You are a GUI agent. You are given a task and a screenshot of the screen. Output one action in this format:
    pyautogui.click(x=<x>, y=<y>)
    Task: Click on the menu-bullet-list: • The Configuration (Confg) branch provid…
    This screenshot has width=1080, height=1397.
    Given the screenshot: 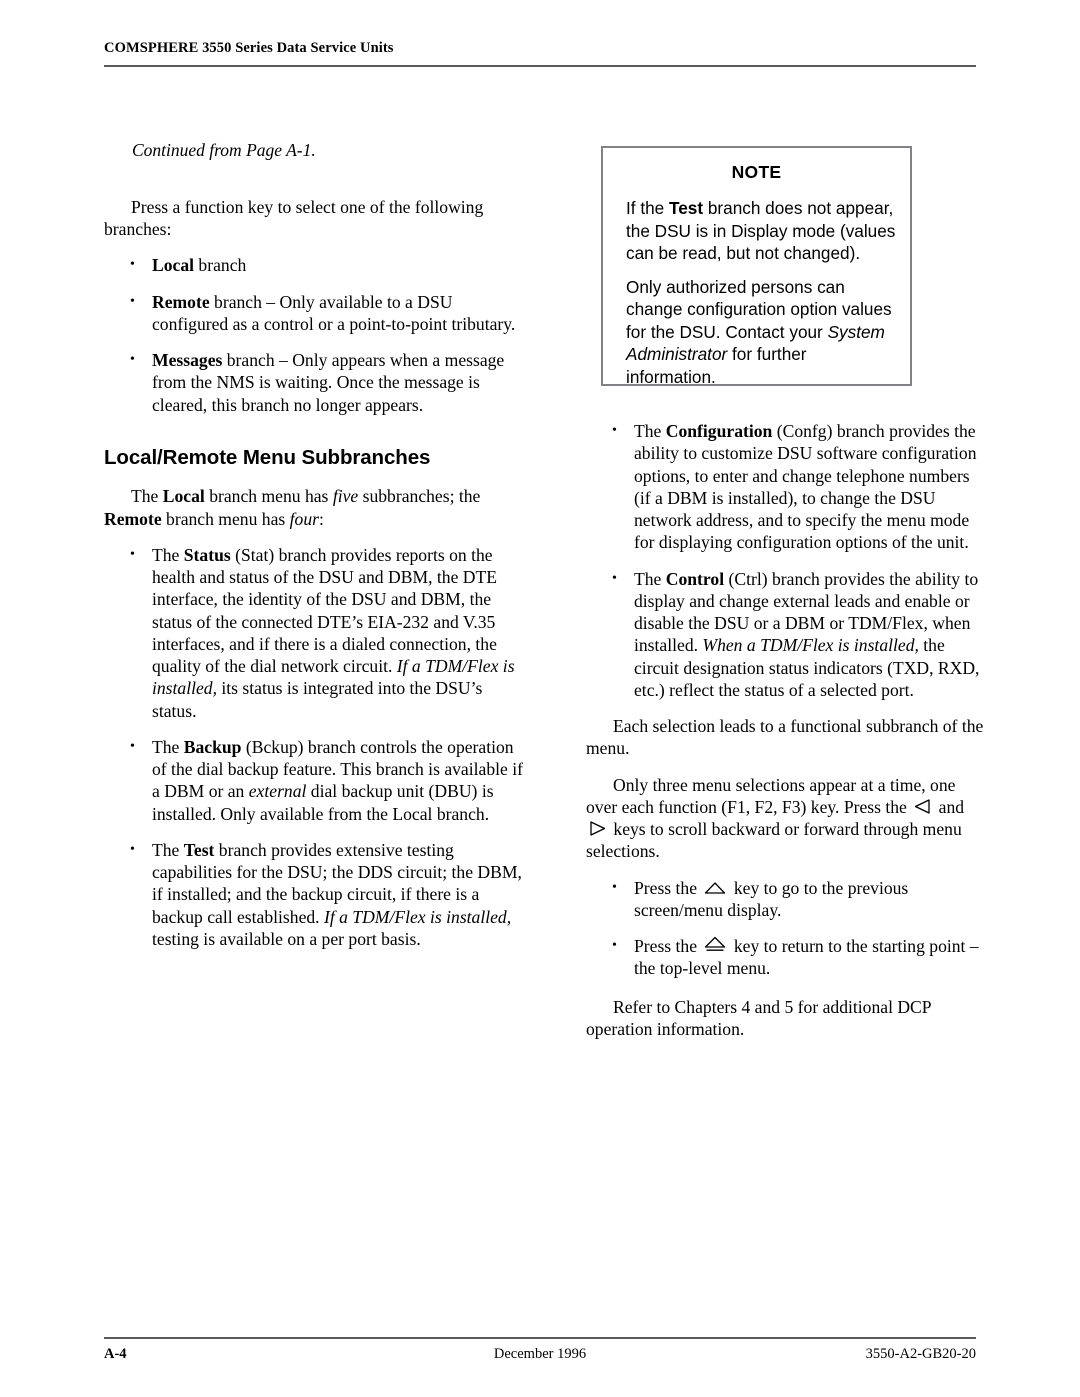 What is the action you would take?
    pyautogui.click(x=786, y=560)
    